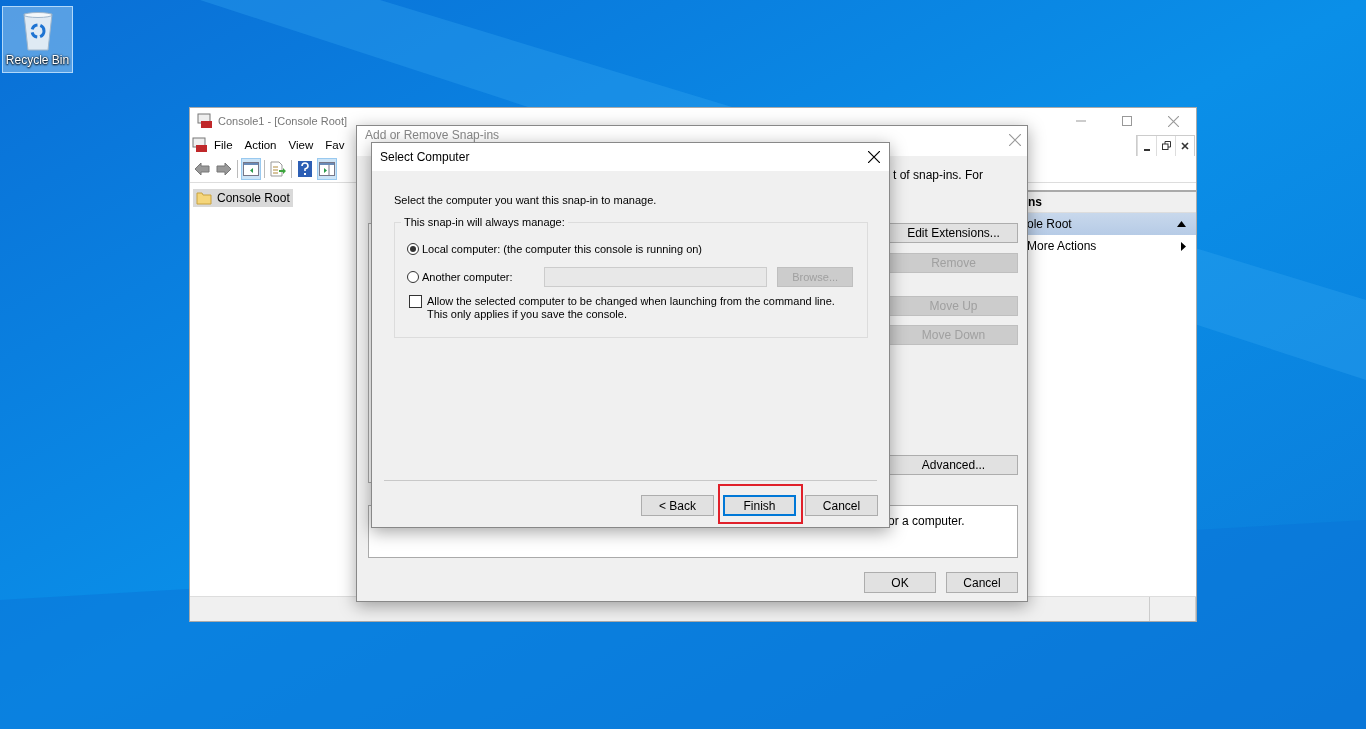 The image size is (1366, 729). What do you see at coordinates (278, 169) in the screenshot?
I see `export-list-button` at bounding box center [278, 169].